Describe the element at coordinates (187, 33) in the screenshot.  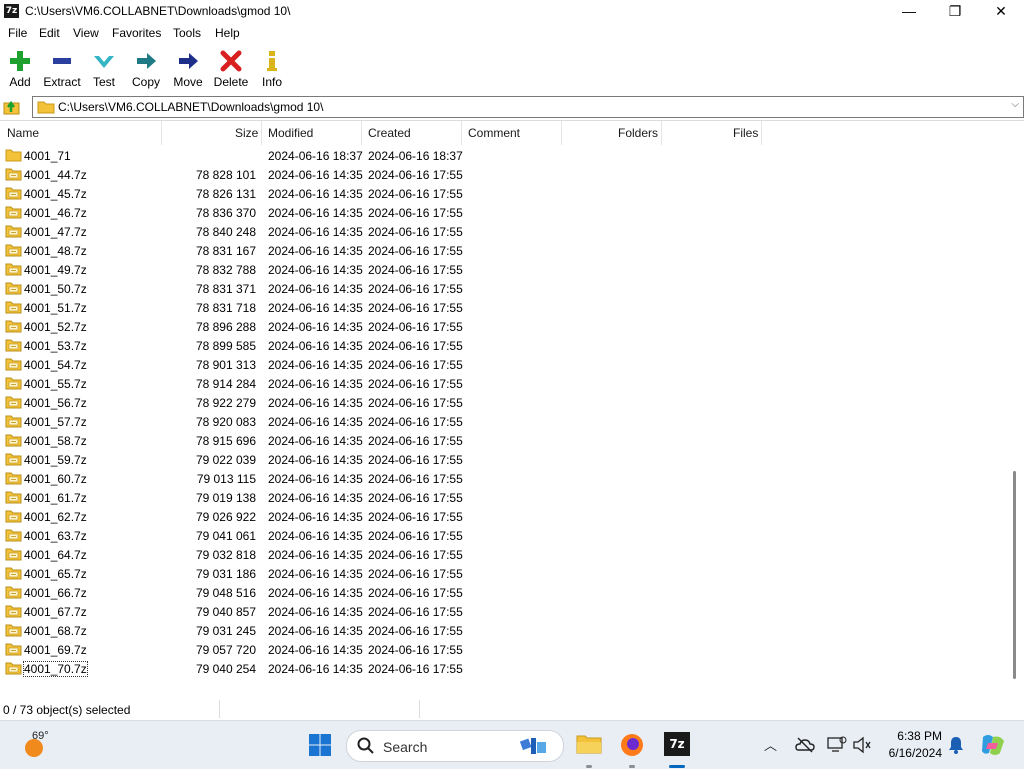
I see `menu-tools: Tools` at that location.